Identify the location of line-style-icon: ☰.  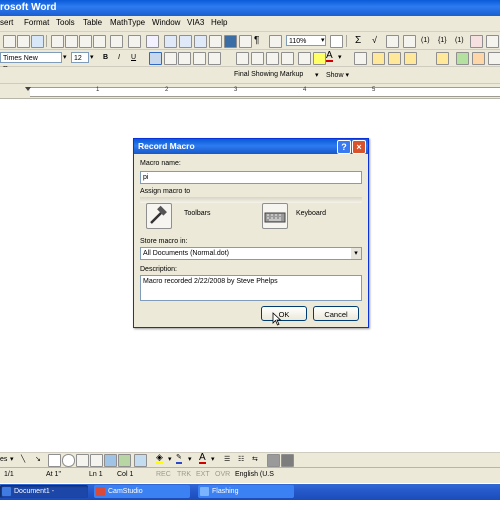
(227, 459).